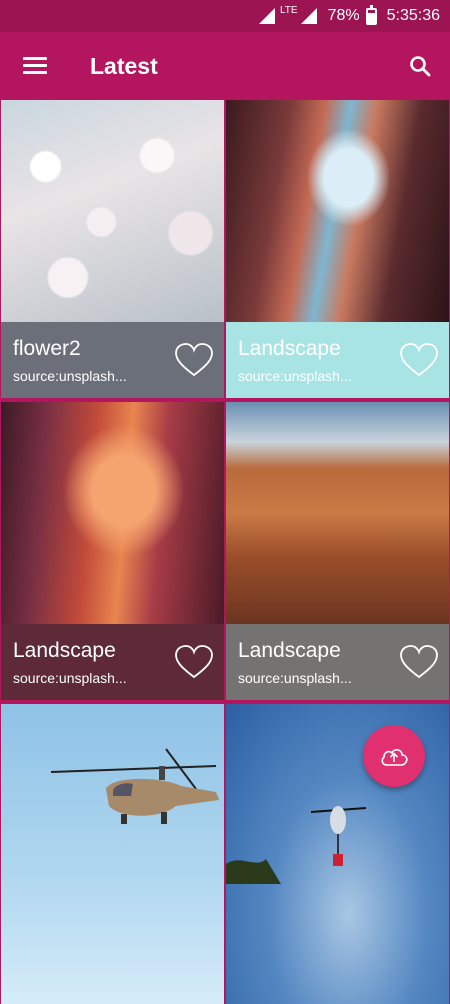 This screenshot has width=450, height=1004. I want to click on signal-icon, so click(266, 16).